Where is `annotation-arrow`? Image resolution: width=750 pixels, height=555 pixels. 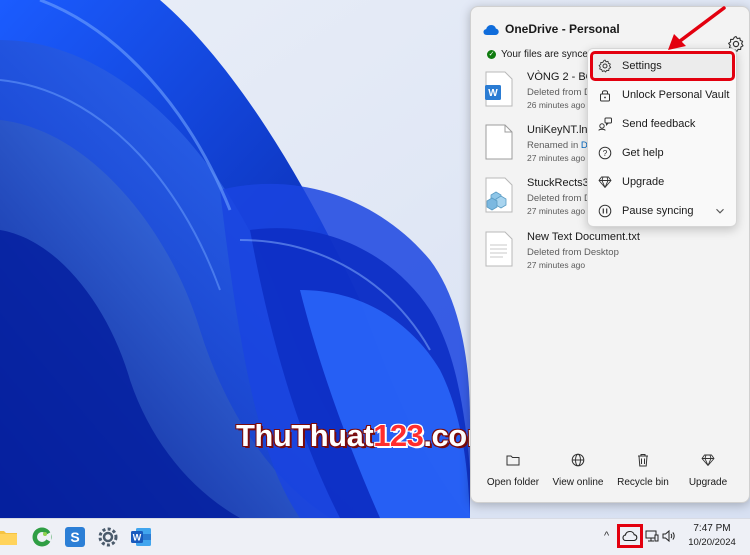
annotation-arrow is located at coordinates (697, 28).